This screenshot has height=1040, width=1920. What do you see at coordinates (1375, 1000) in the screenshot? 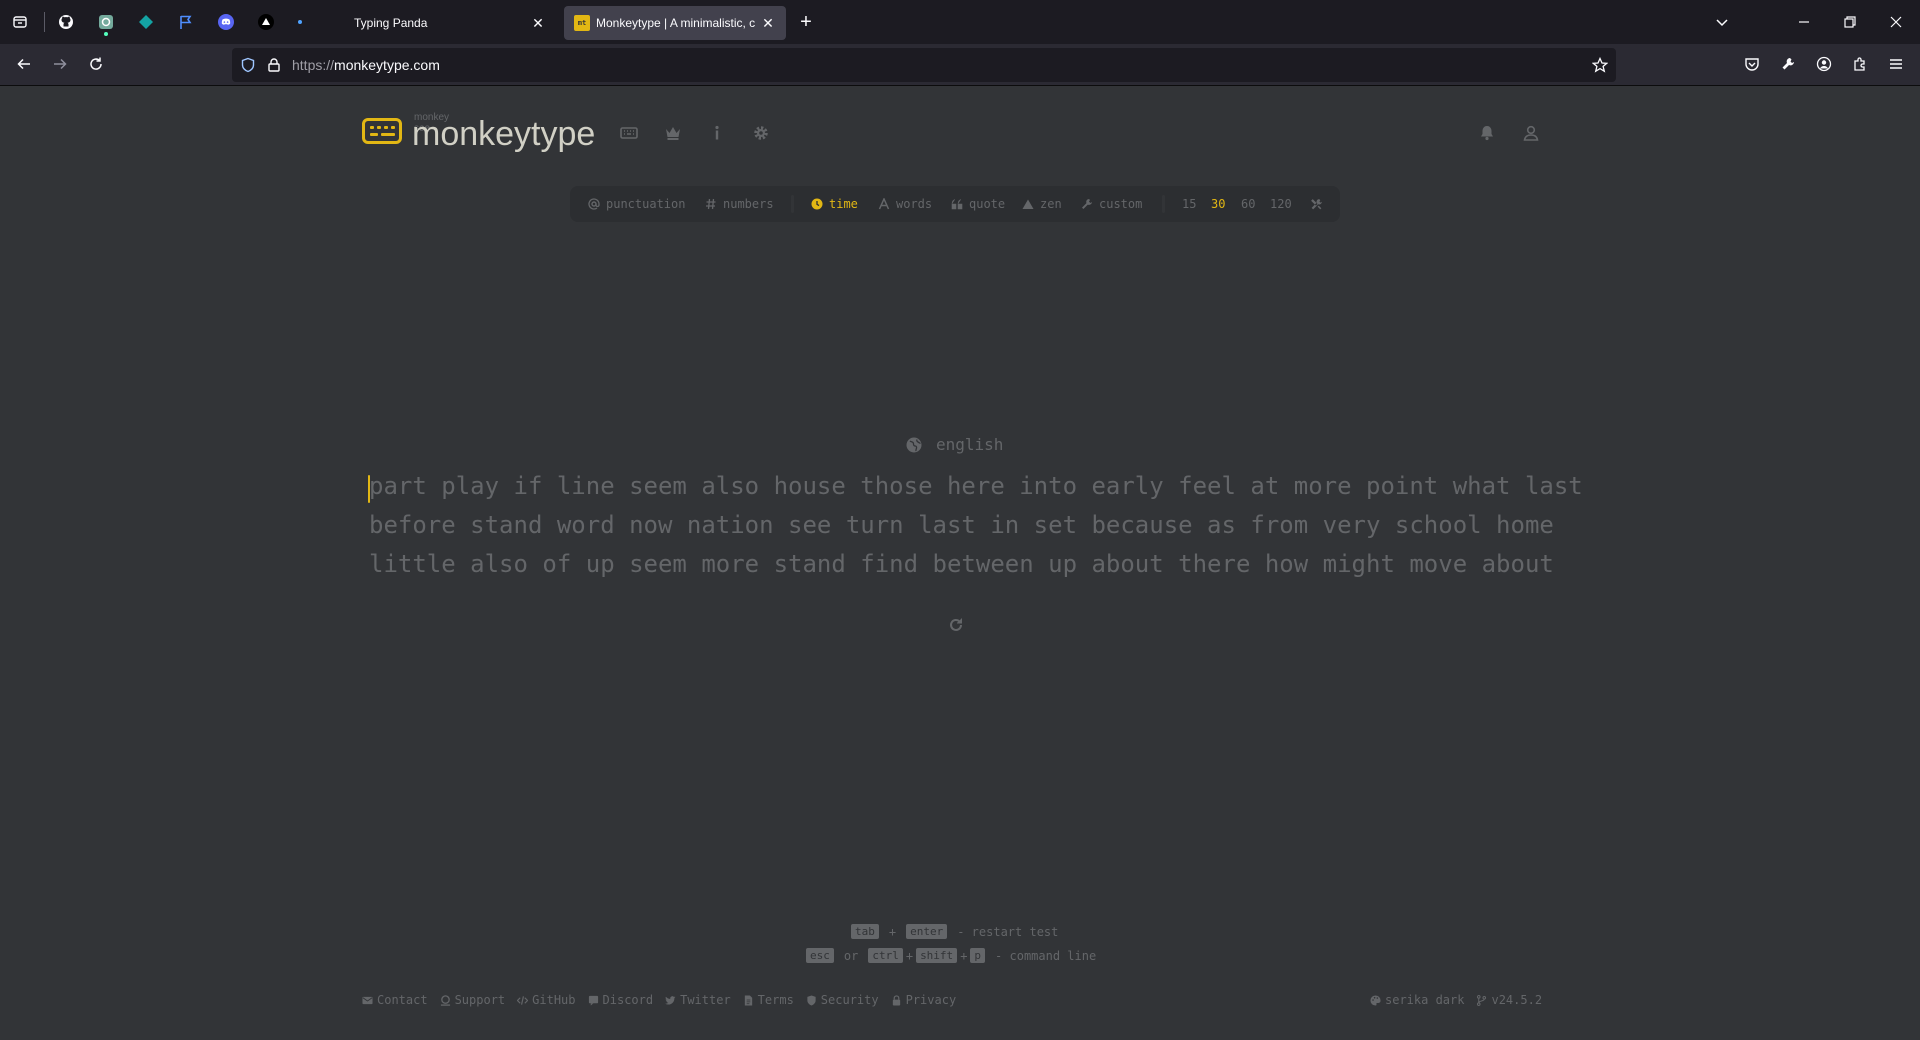
I see `palette-icon` at bounding box center [1375, 1000].